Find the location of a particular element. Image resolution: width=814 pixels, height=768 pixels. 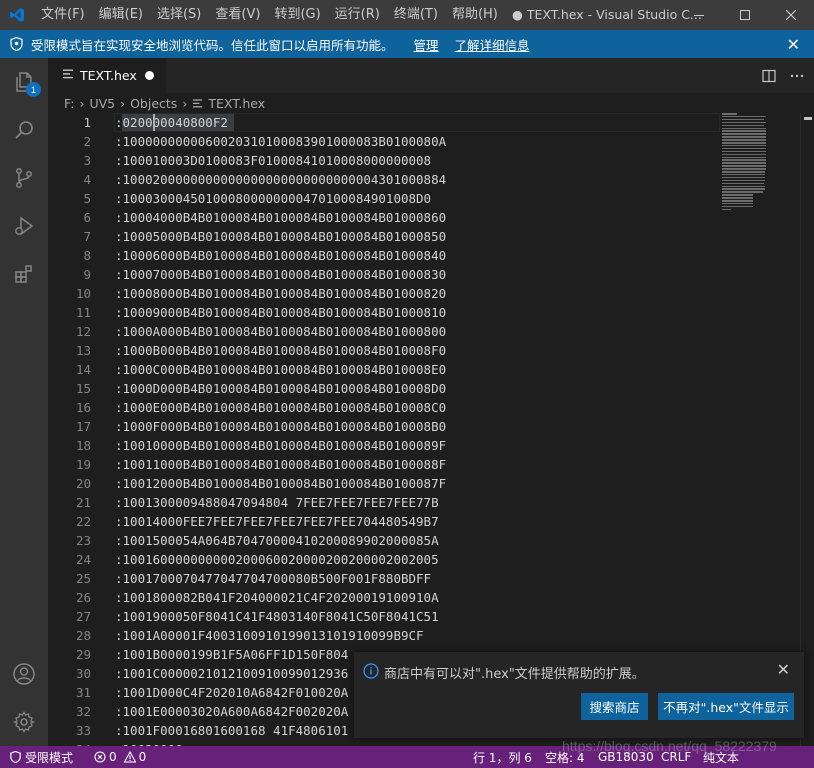

explorer-badge: 1 is located at coordinates (33, 89).